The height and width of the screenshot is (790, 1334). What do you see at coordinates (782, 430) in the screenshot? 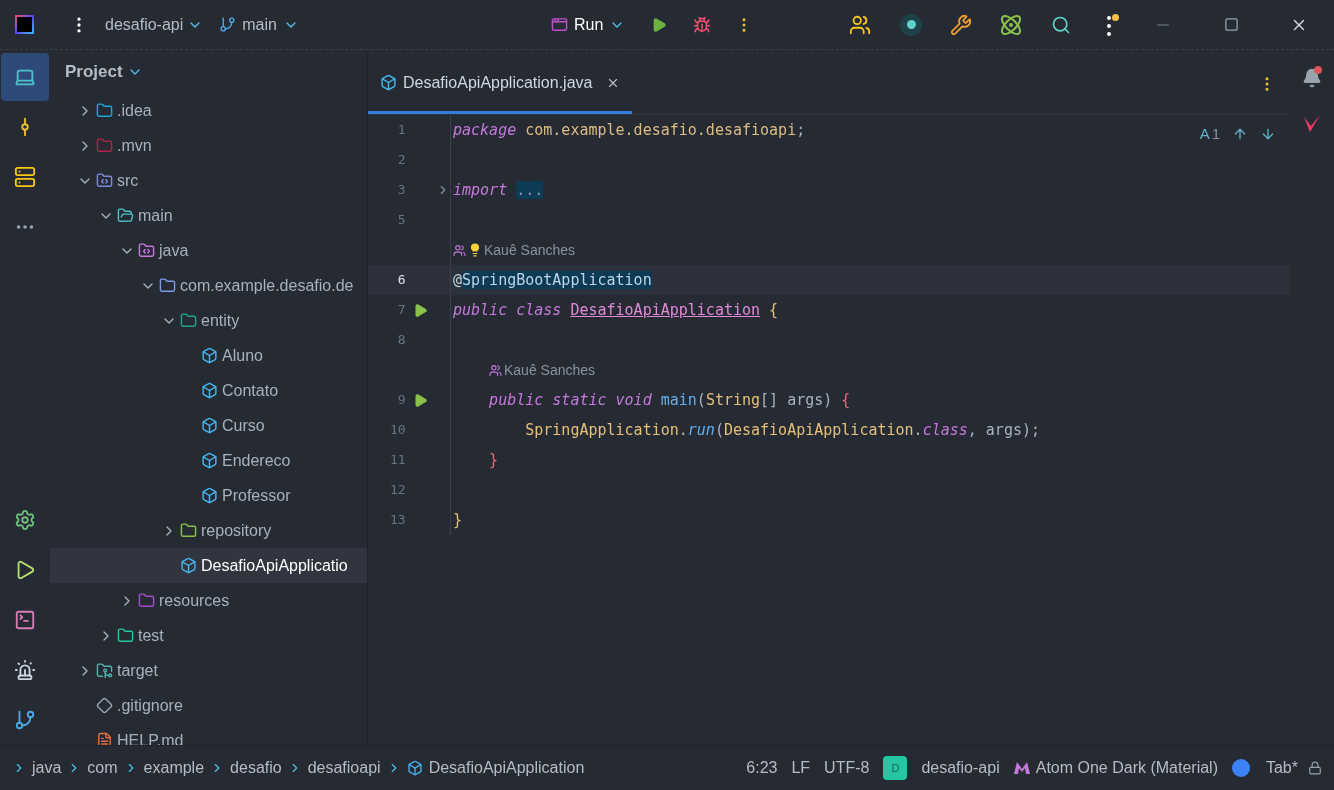
I see `code-line: SpringApplication.run(DesafioApiApplication.class, args);` at bounding box center [782, 430].